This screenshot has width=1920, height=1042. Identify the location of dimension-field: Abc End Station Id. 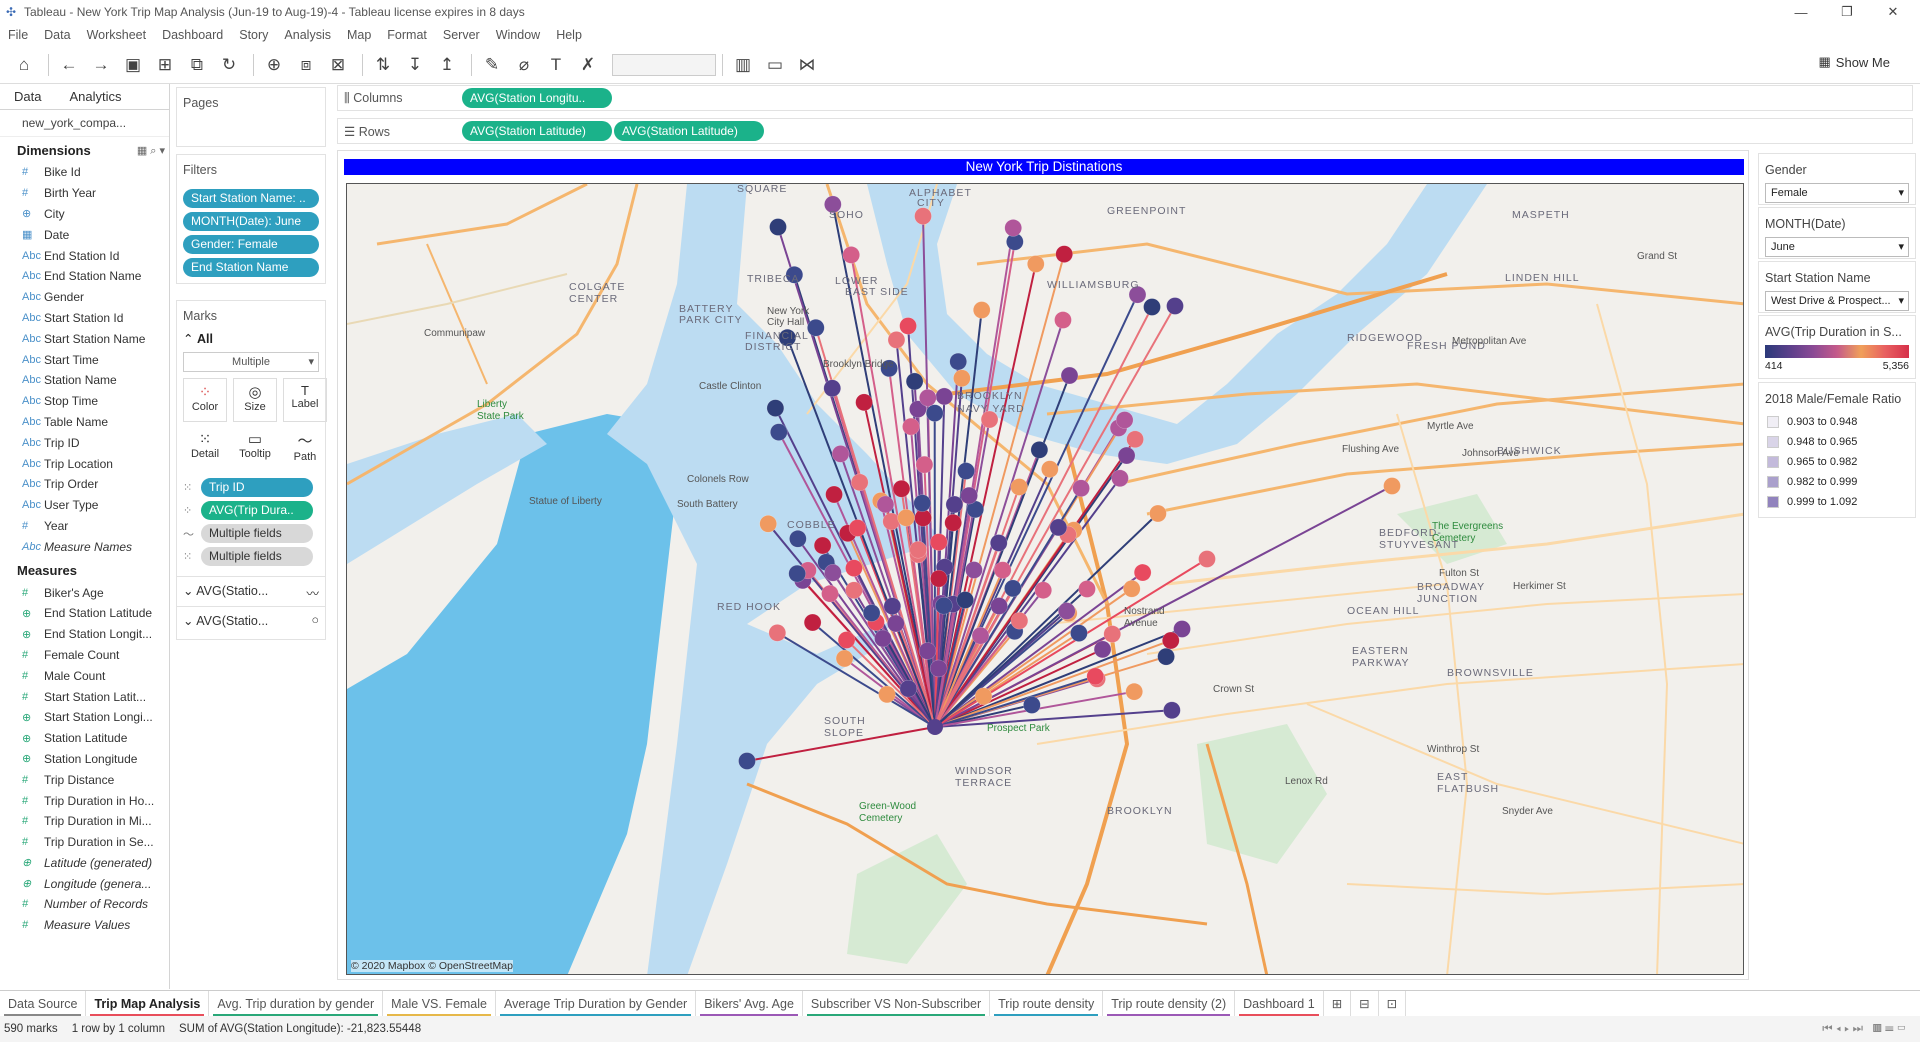
(84, 255).